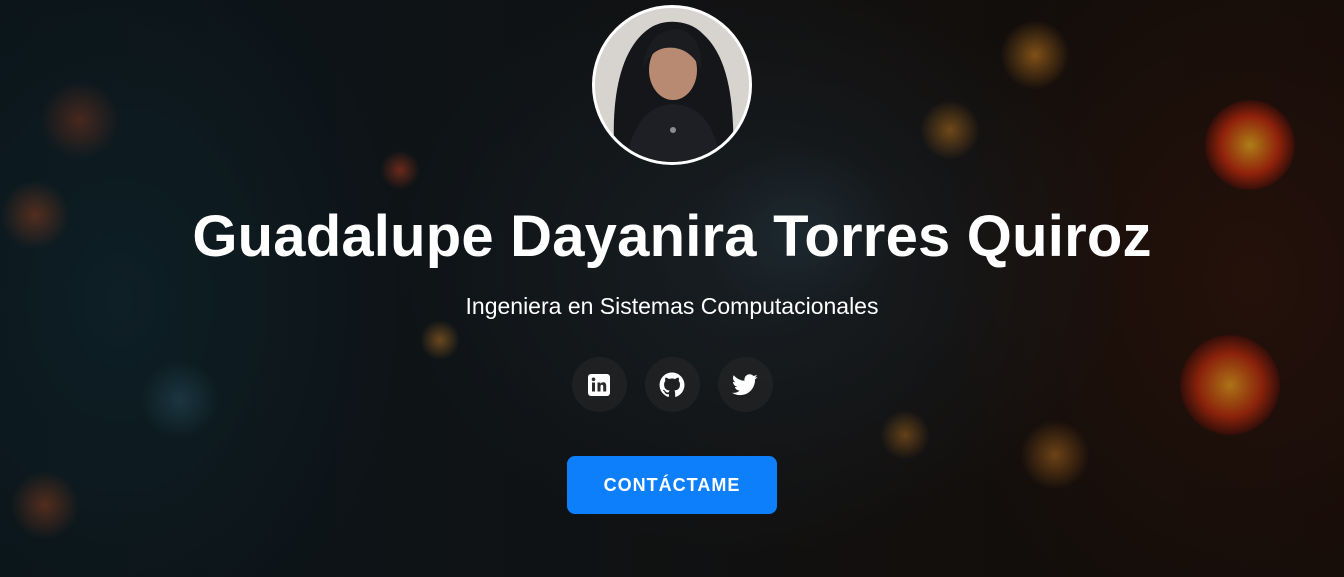 This screenshot has height=577, width=1344. I want to click on github-link, so click(672, 384).